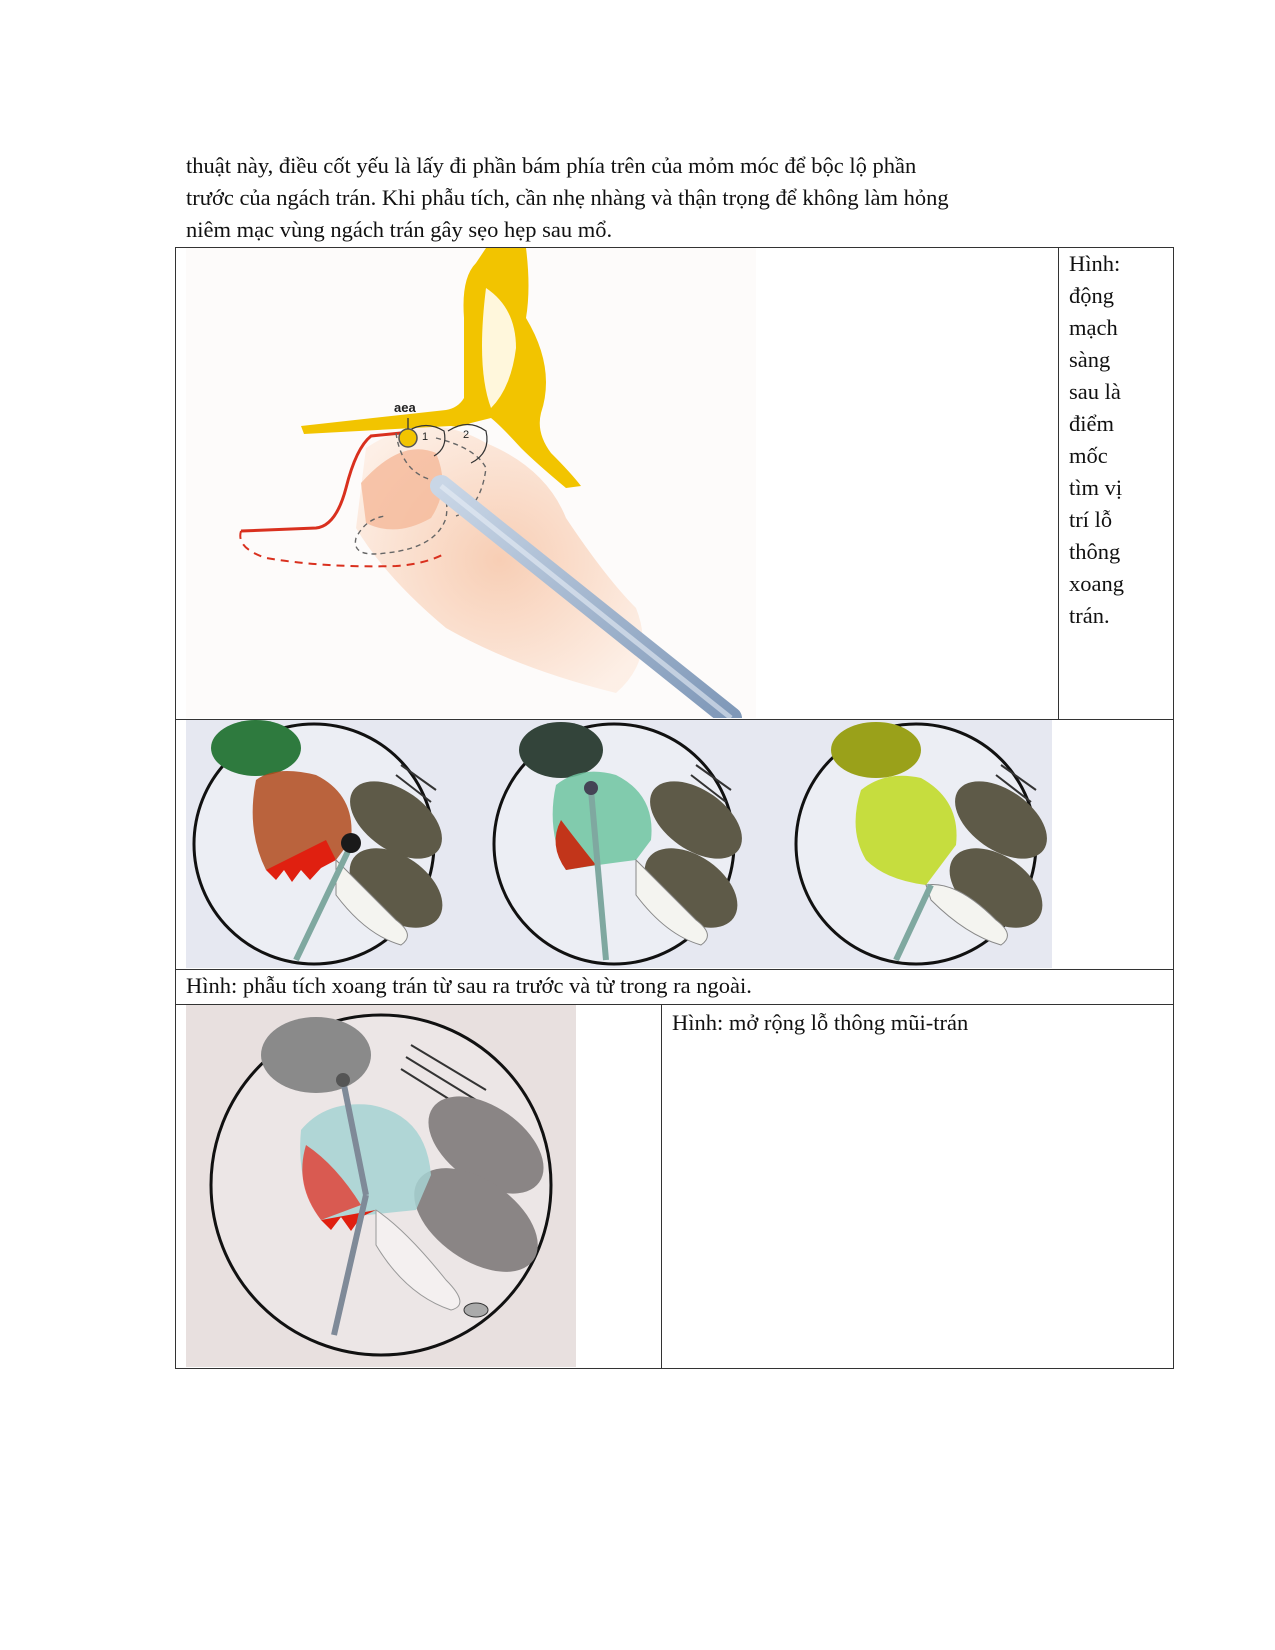 This screenshot has width=1275, height=1650. I want to click on figure2-cell, so click(674, 844).